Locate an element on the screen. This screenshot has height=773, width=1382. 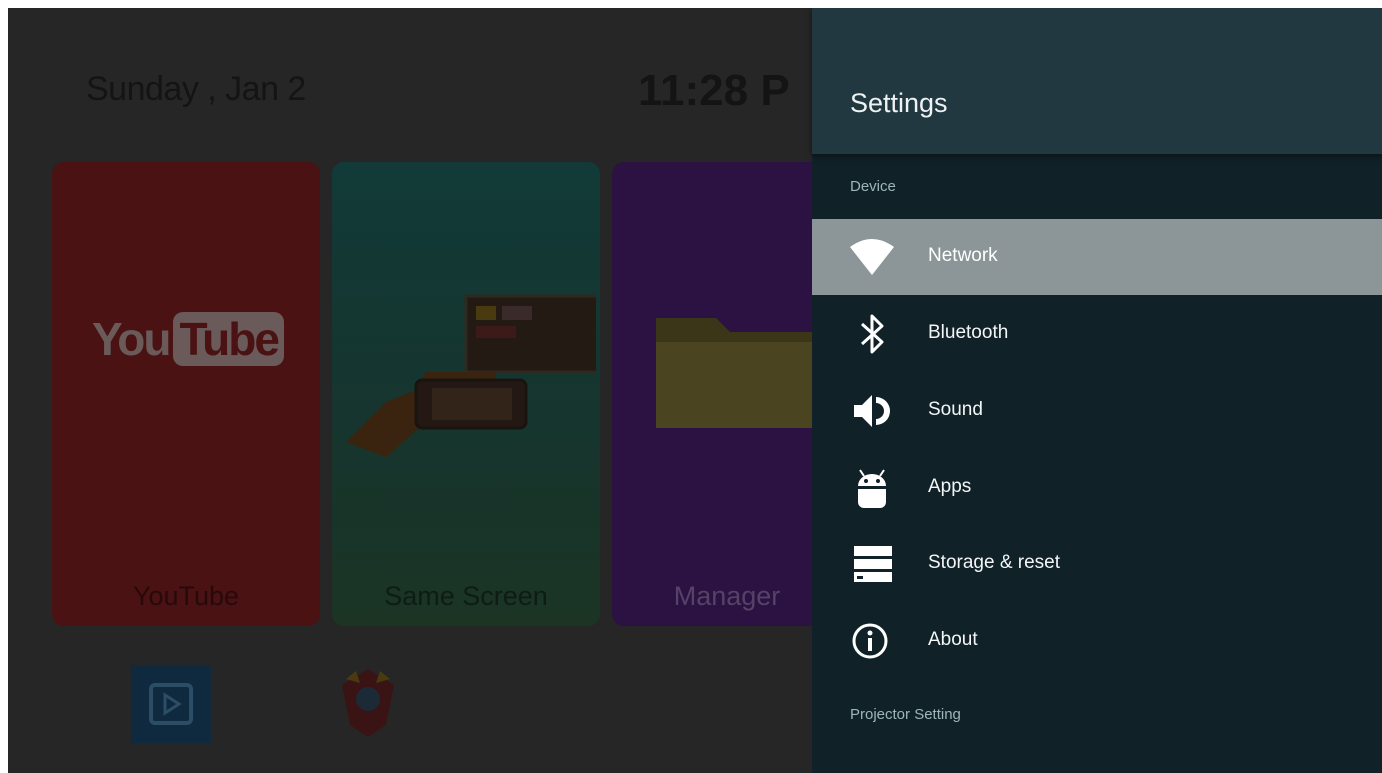
clock-label: 11:28 P is located at coordinates (714, 90).